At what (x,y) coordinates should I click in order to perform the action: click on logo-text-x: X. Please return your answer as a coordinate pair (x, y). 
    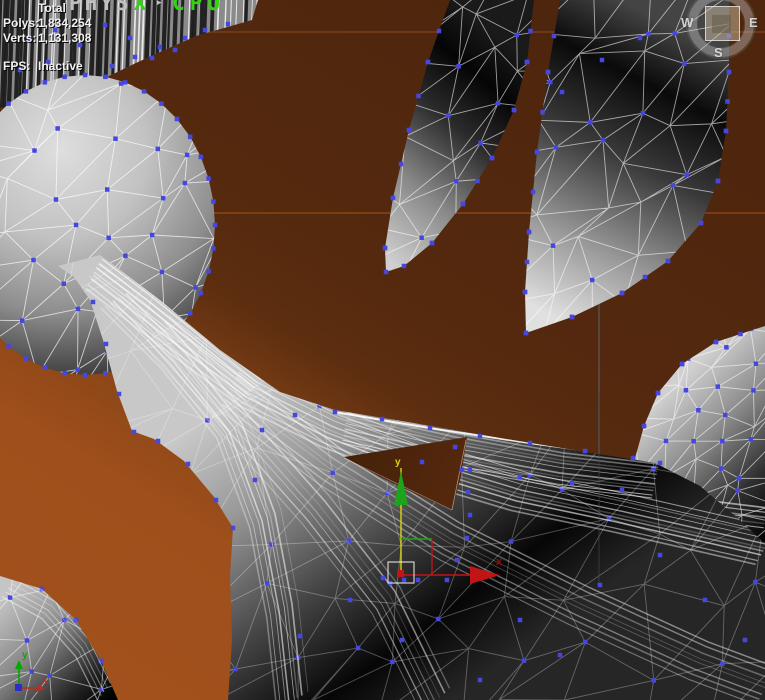
    Looking at the image, I should click on (141, 7).